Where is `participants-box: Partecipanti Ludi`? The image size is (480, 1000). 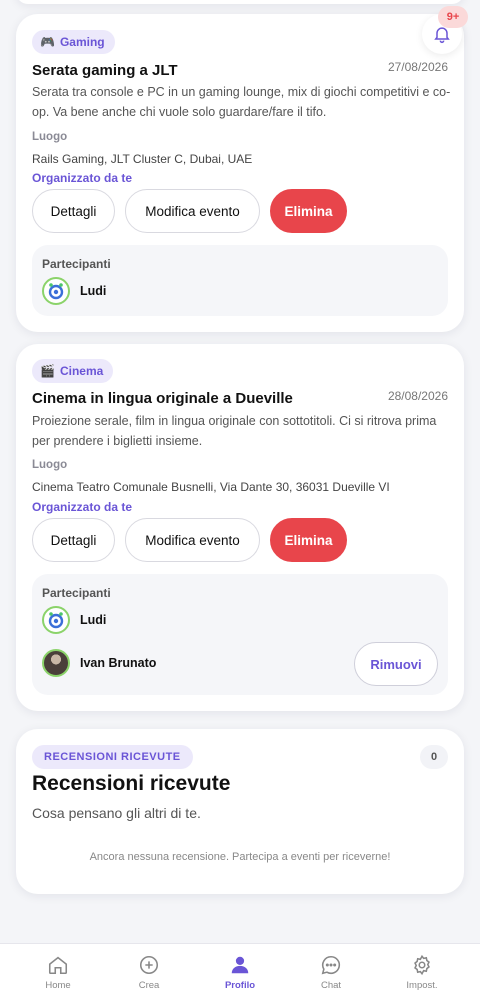 participants-box: Partecipanti Ludi is located at coordinates (240, 280).